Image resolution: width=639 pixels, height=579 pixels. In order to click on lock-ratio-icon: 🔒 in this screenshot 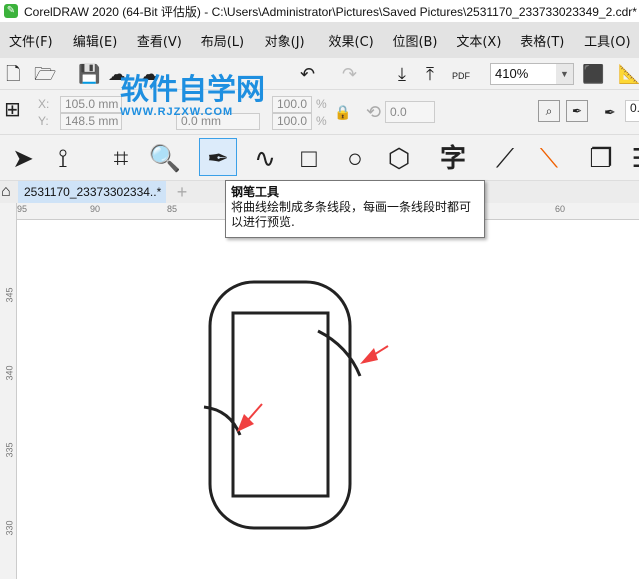, I will do `click(342, 112)`.